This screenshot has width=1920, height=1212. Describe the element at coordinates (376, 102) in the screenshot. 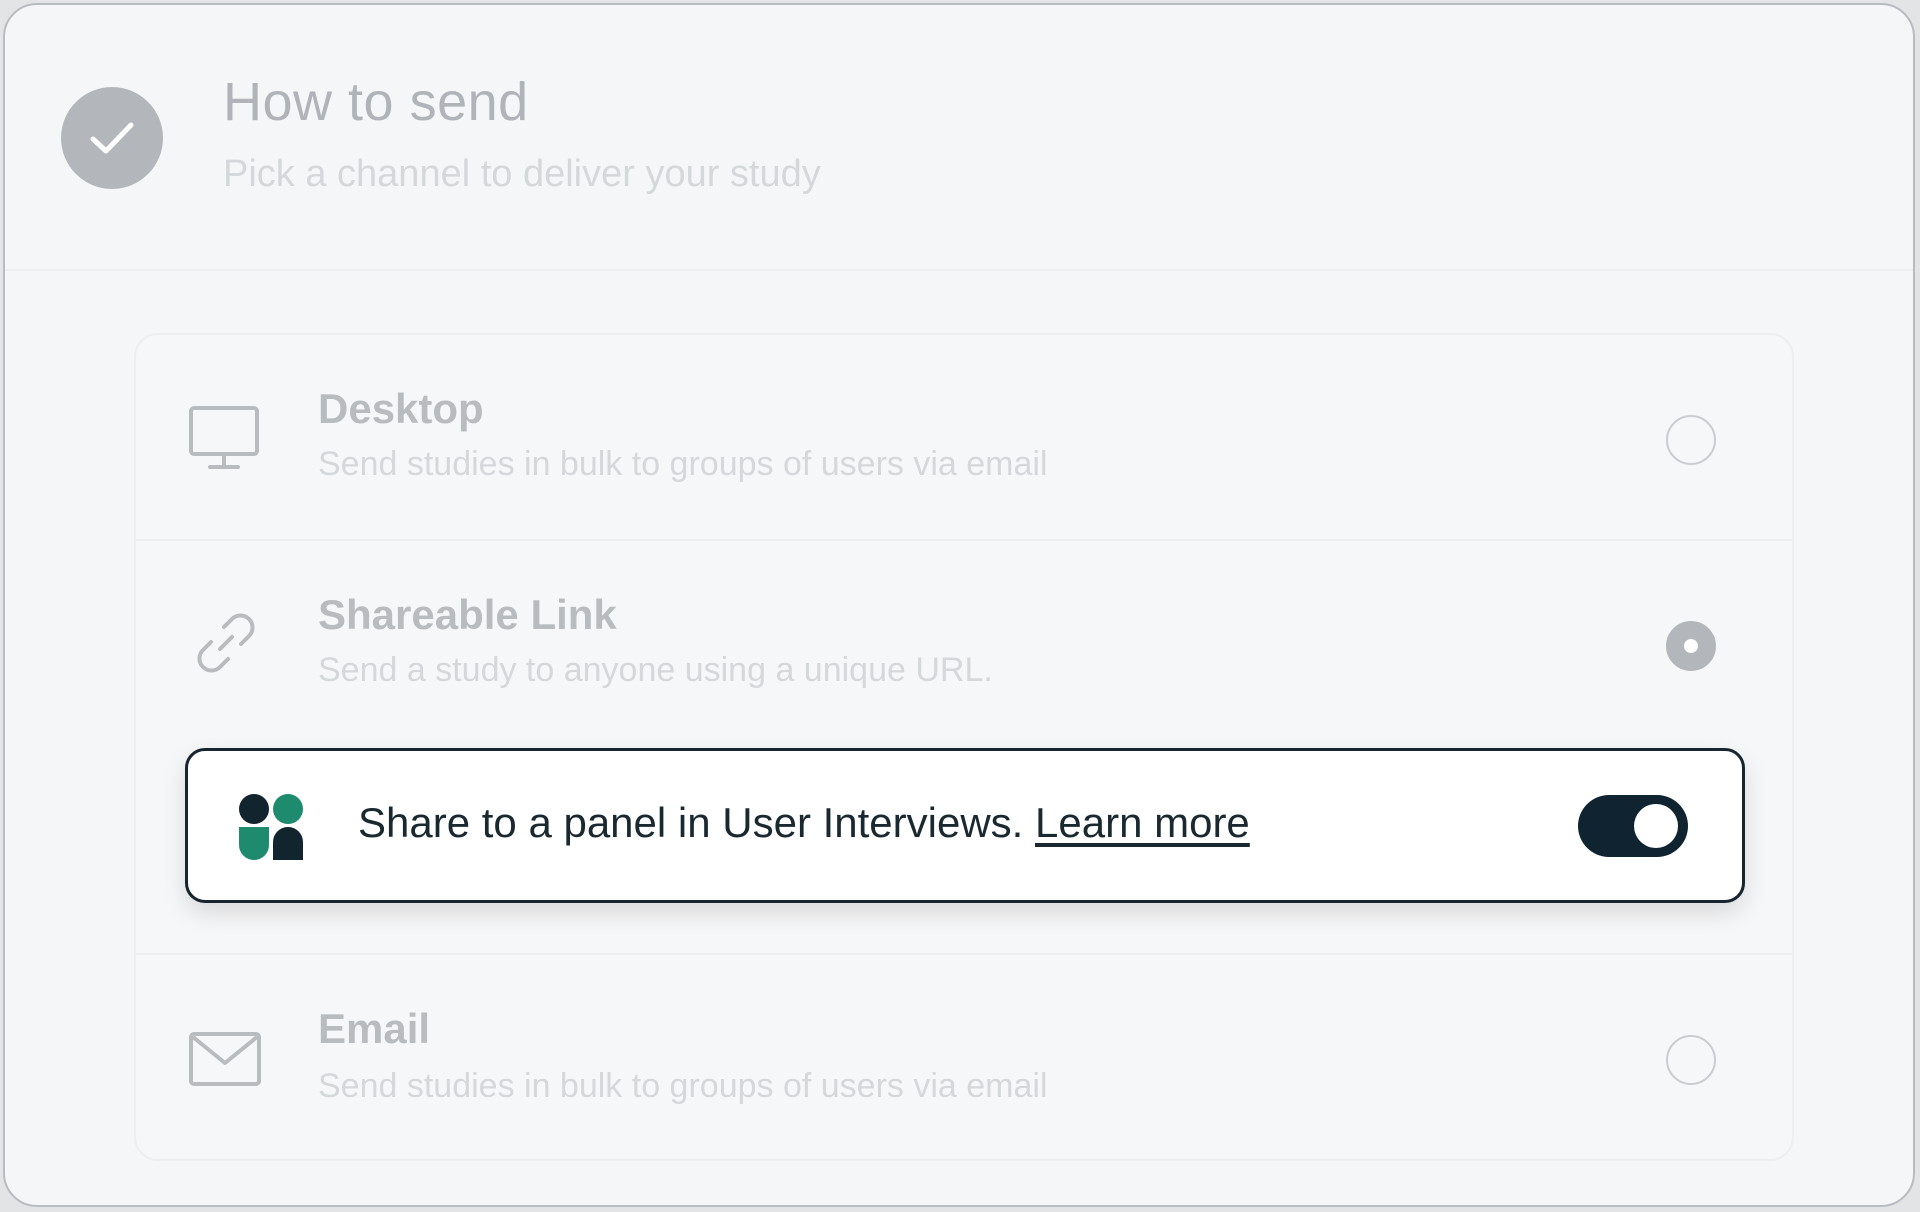

I see `page-title: How to send` at that location.